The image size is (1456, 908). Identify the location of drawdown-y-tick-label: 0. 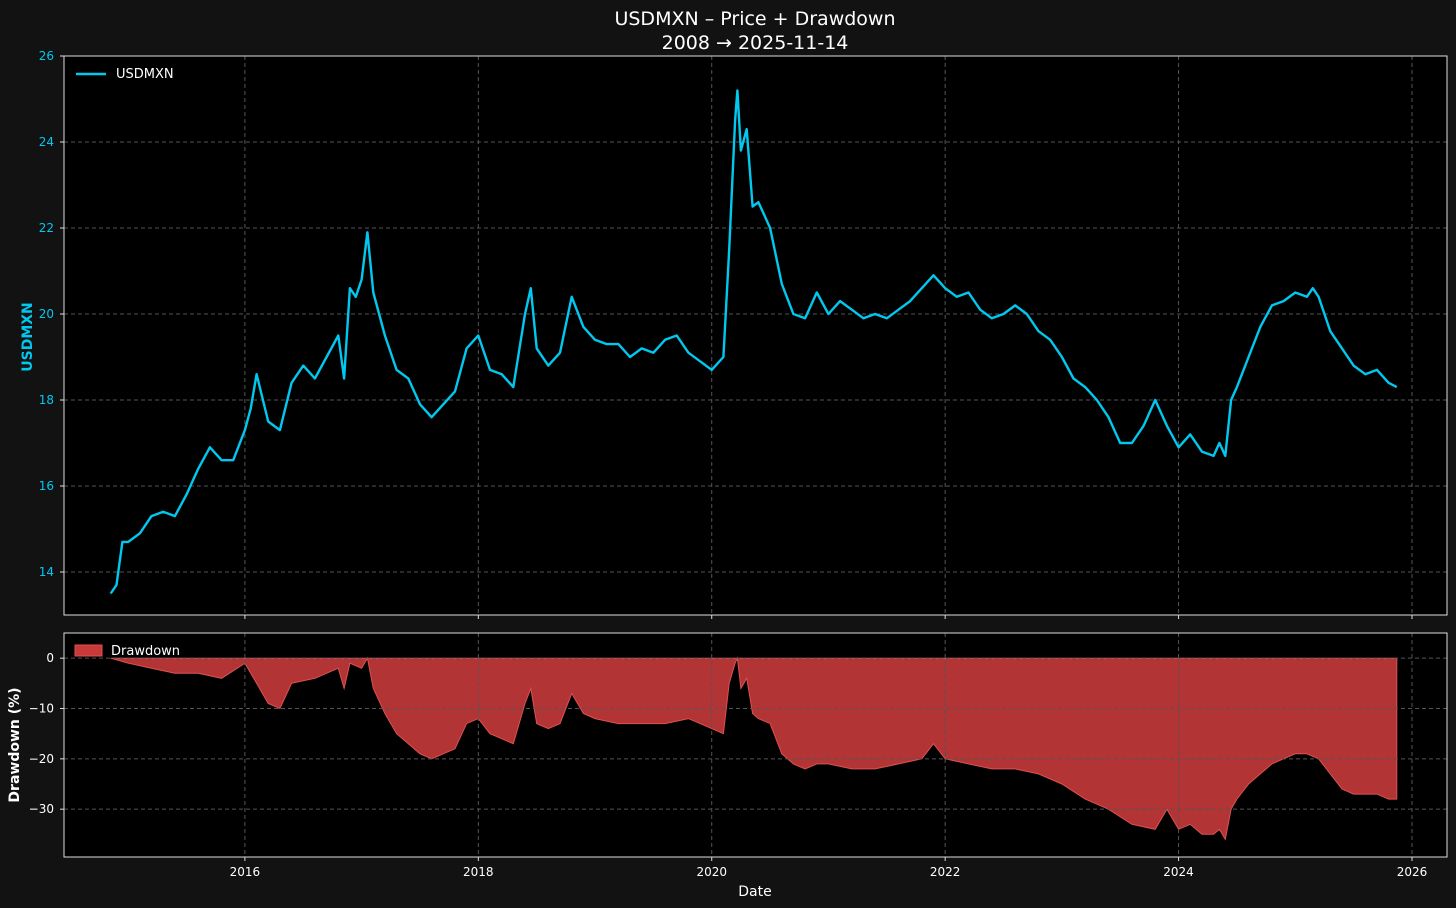
(50, 658).